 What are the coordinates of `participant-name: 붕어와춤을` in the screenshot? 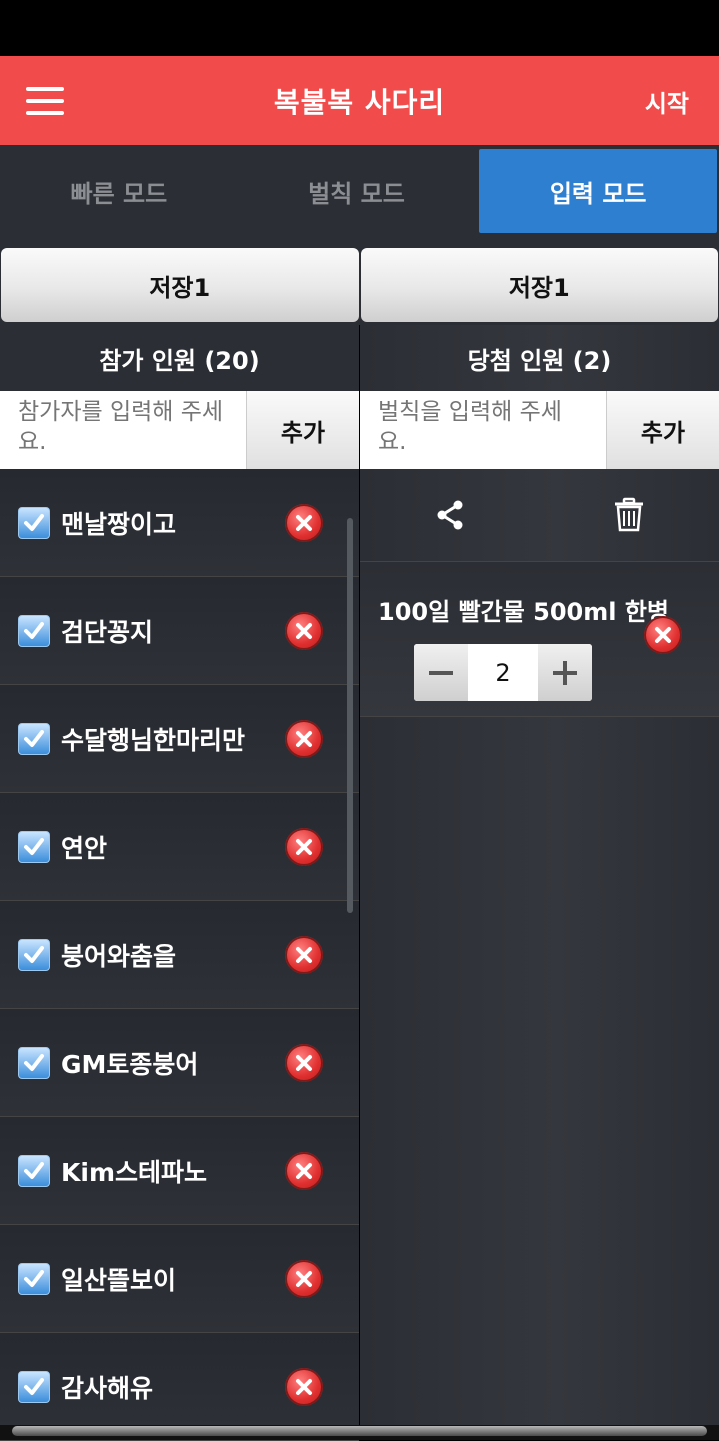 It's located at (118, 955).